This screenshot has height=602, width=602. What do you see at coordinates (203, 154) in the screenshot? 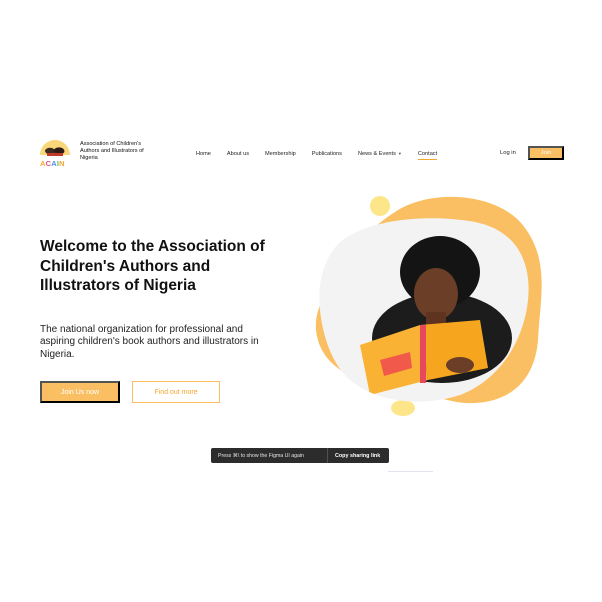
I see `nav-home: Home` at bounding box center [203, 154].